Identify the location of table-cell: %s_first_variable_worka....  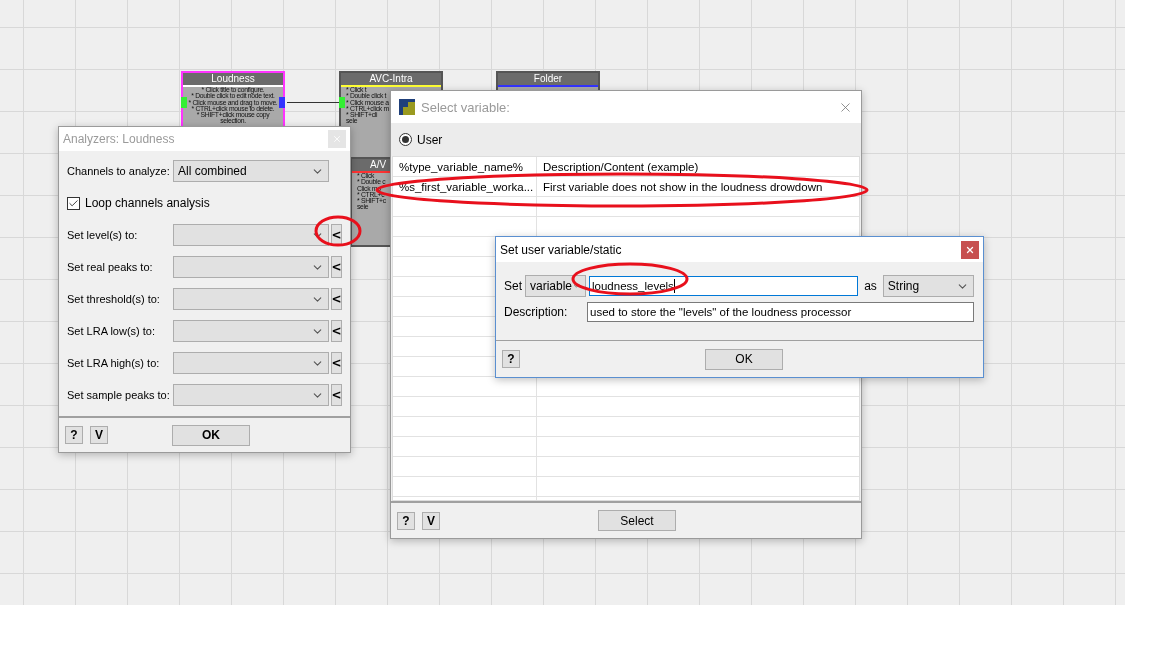
(465, 187).